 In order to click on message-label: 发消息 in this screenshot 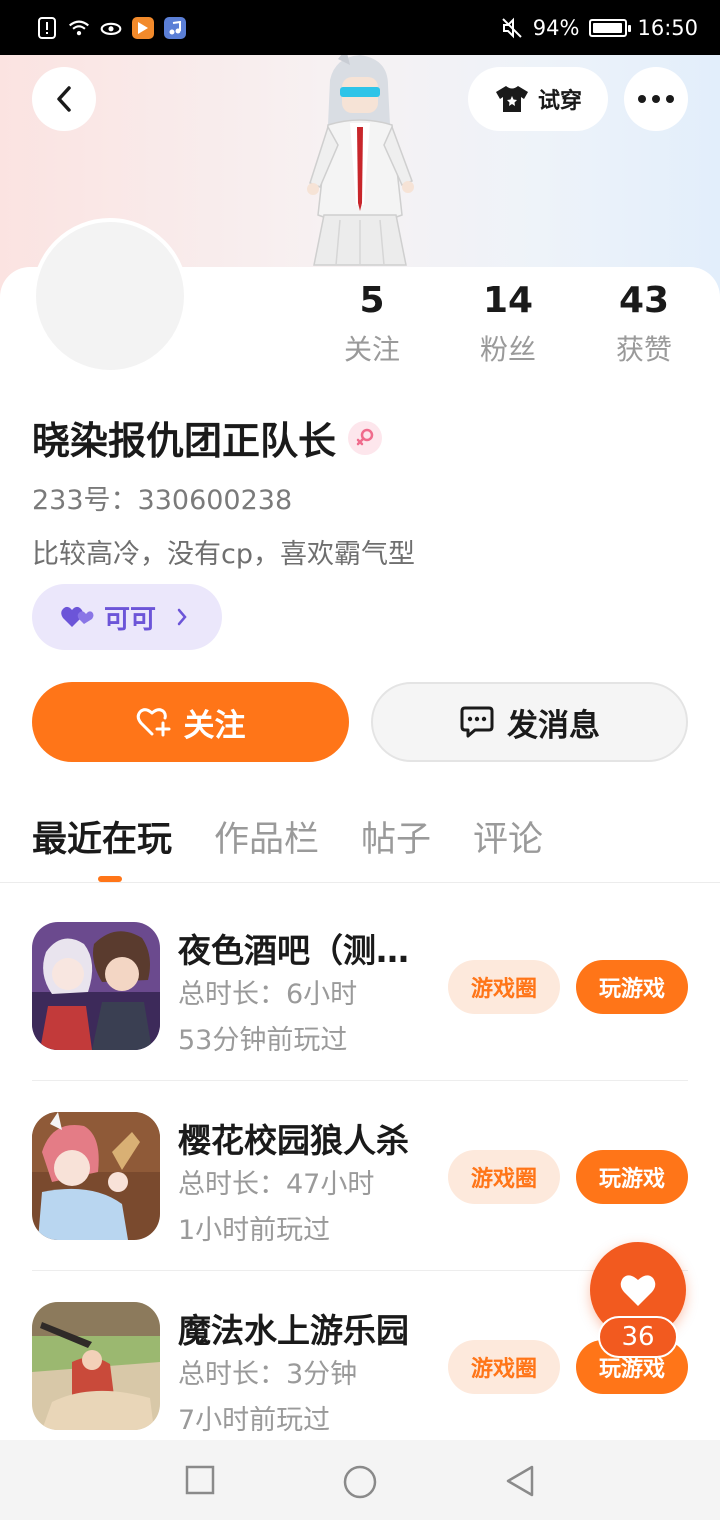, I will do `click(553, 725)`.